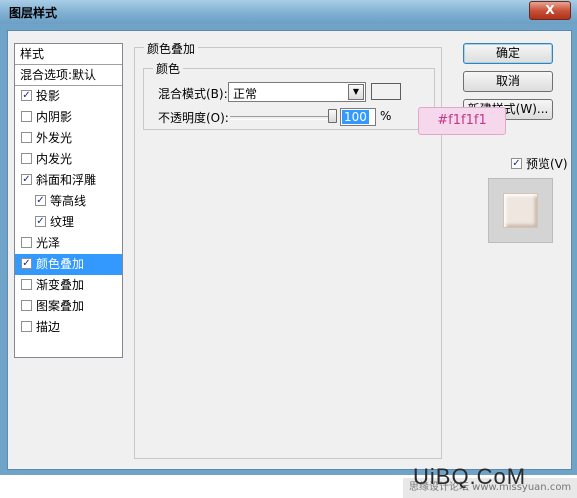  I want to click on style-item-label: 外发光, so click(54, 138).